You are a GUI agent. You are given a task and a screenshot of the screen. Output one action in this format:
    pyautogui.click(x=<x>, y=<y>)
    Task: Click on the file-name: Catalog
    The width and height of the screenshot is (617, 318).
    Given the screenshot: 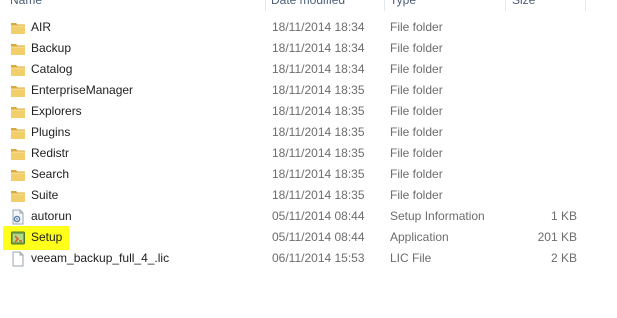 What is the action you would take?
    pyautogui.click(x=52, y=69)
    